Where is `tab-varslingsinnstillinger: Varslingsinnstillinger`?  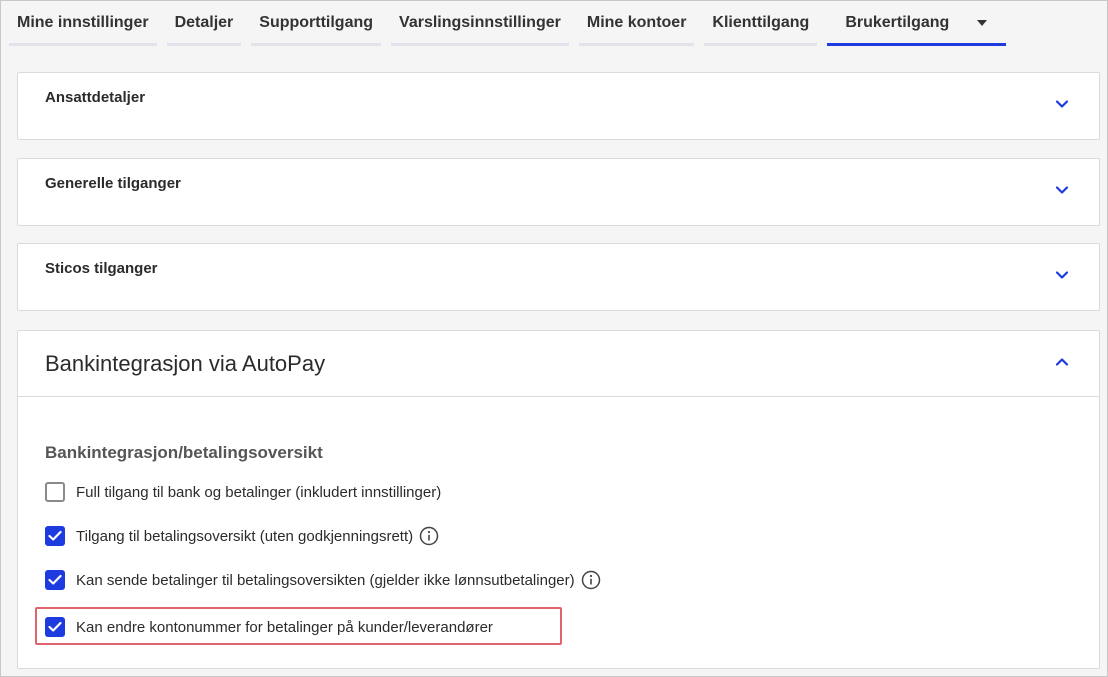 tab-varslingsinnstillinger: Varslingsinnstillinger is located at coordinates (480, 23).